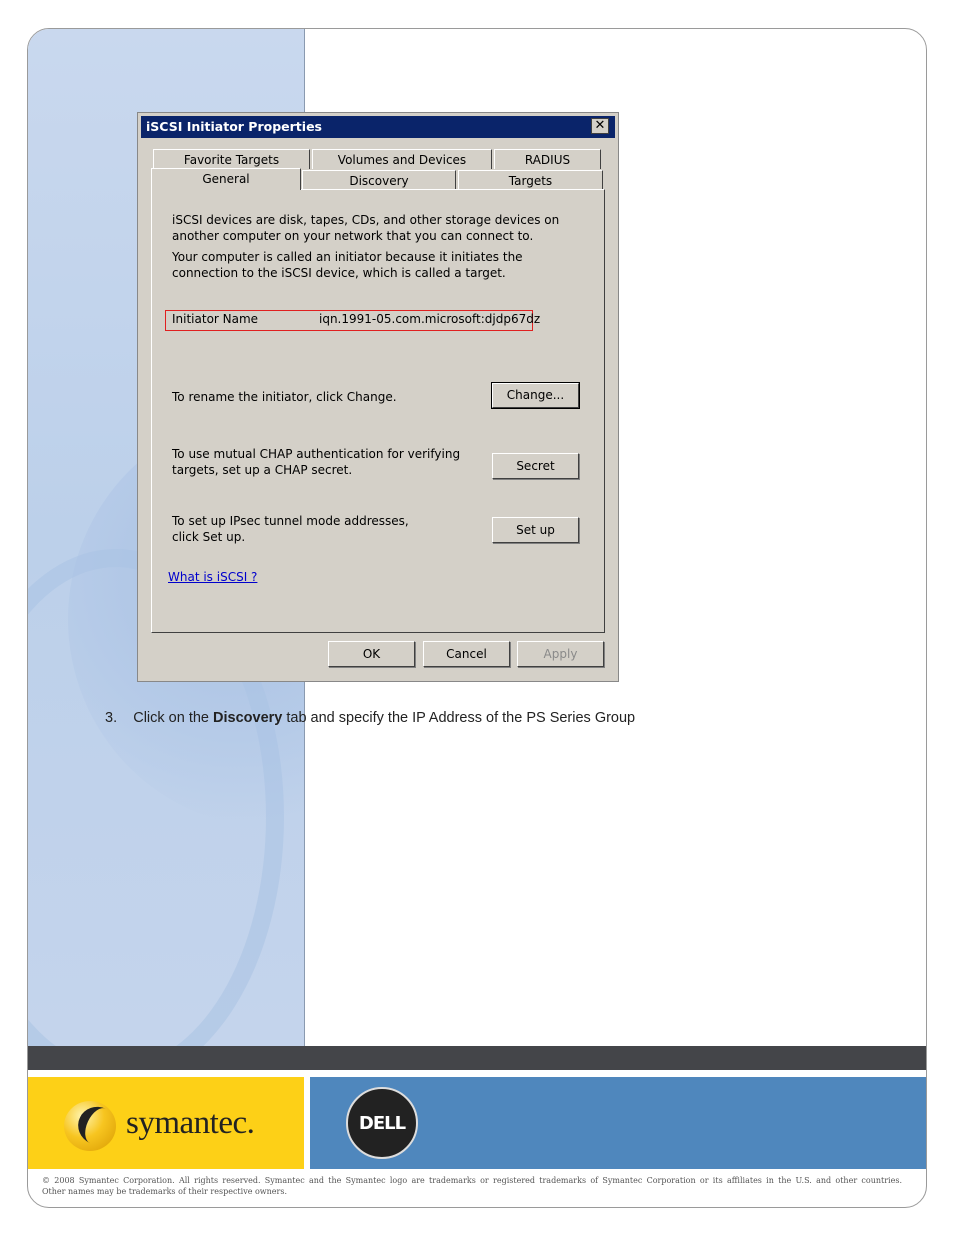 Image resolution: width=954 pixels, height=1235 pixels. What do you see at coordinates (90, 1126) in the screenshot?
I see `symantec-logo-icon` at bounding box center [90, 1126].